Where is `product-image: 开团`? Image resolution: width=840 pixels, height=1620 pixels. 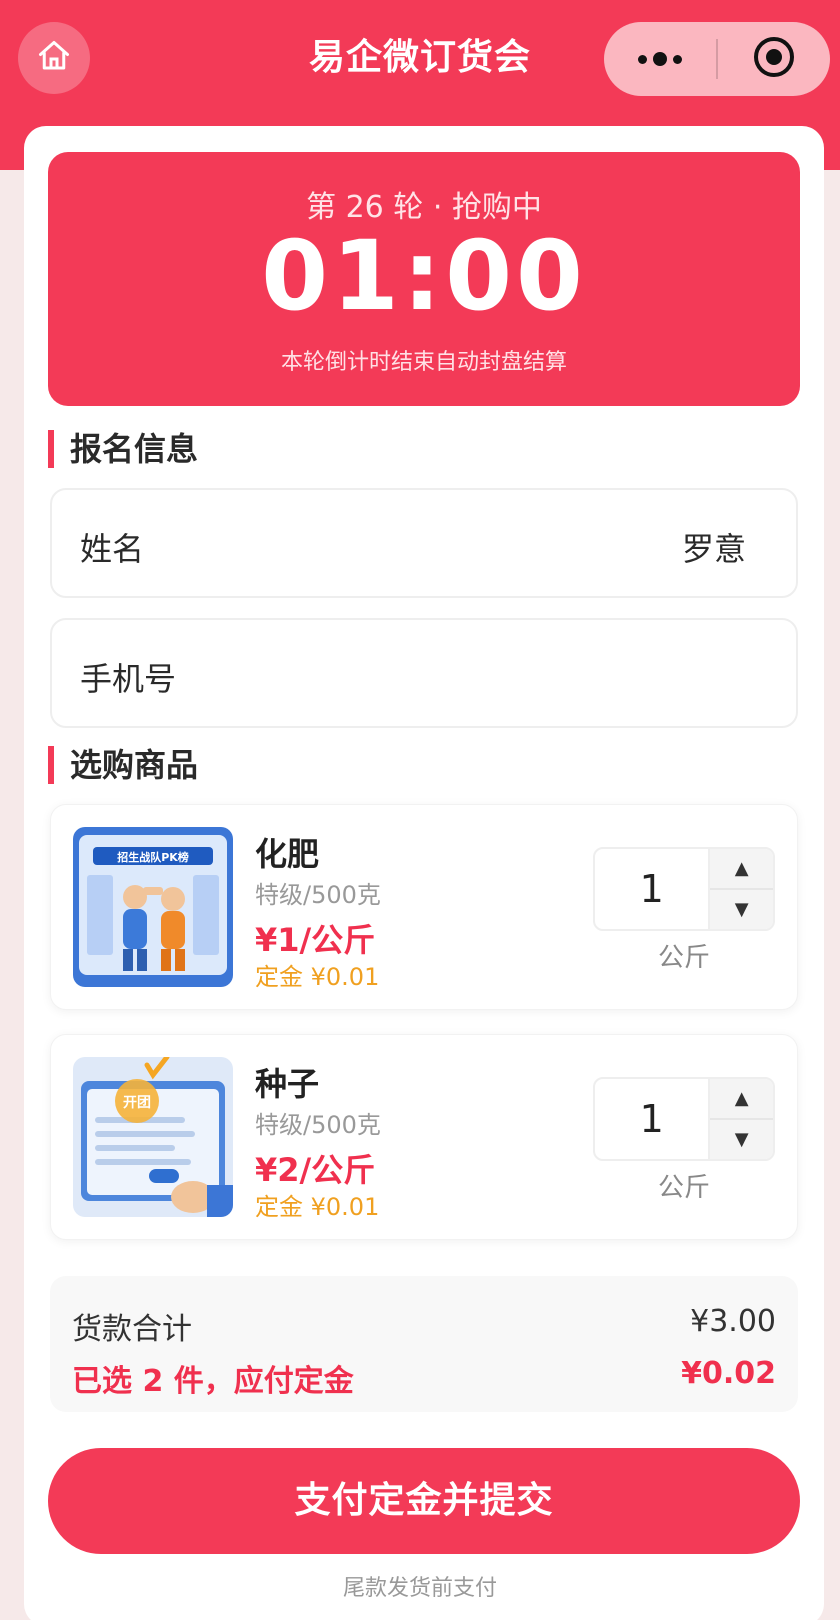 product-image: 开团 is located at coordinates (153, 1137).